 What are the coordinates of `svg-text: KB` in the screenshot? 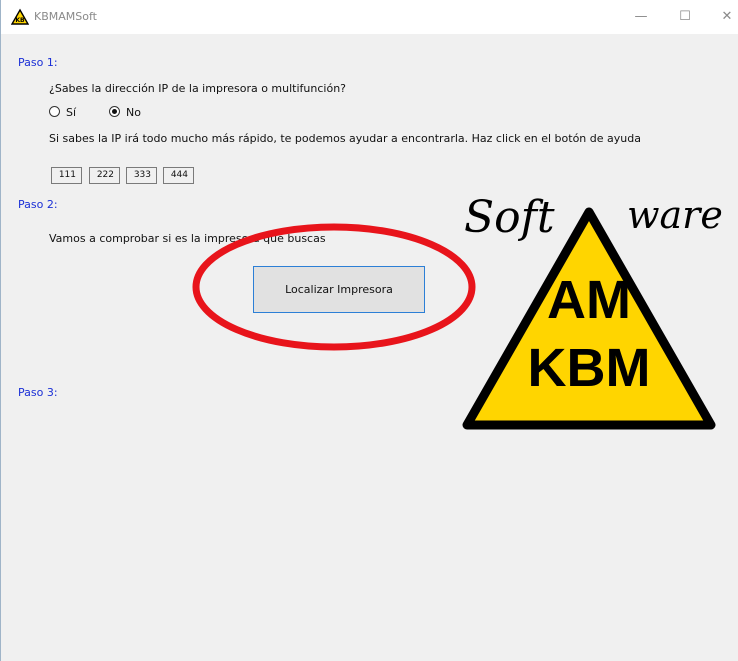 It's located at (20, 20).